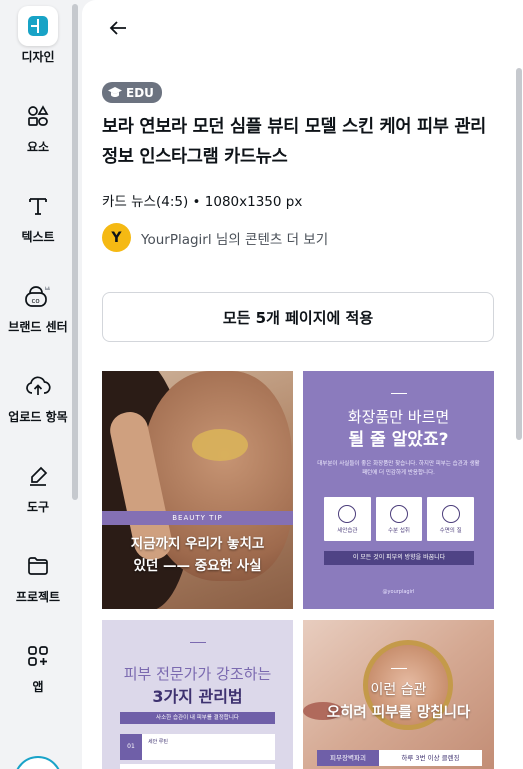 This screenshot has height=769, width=523. What do you see at coordinates (399, 513) in the screenshot?
I see `water-drop-icon` at bounding box center [399, 513].